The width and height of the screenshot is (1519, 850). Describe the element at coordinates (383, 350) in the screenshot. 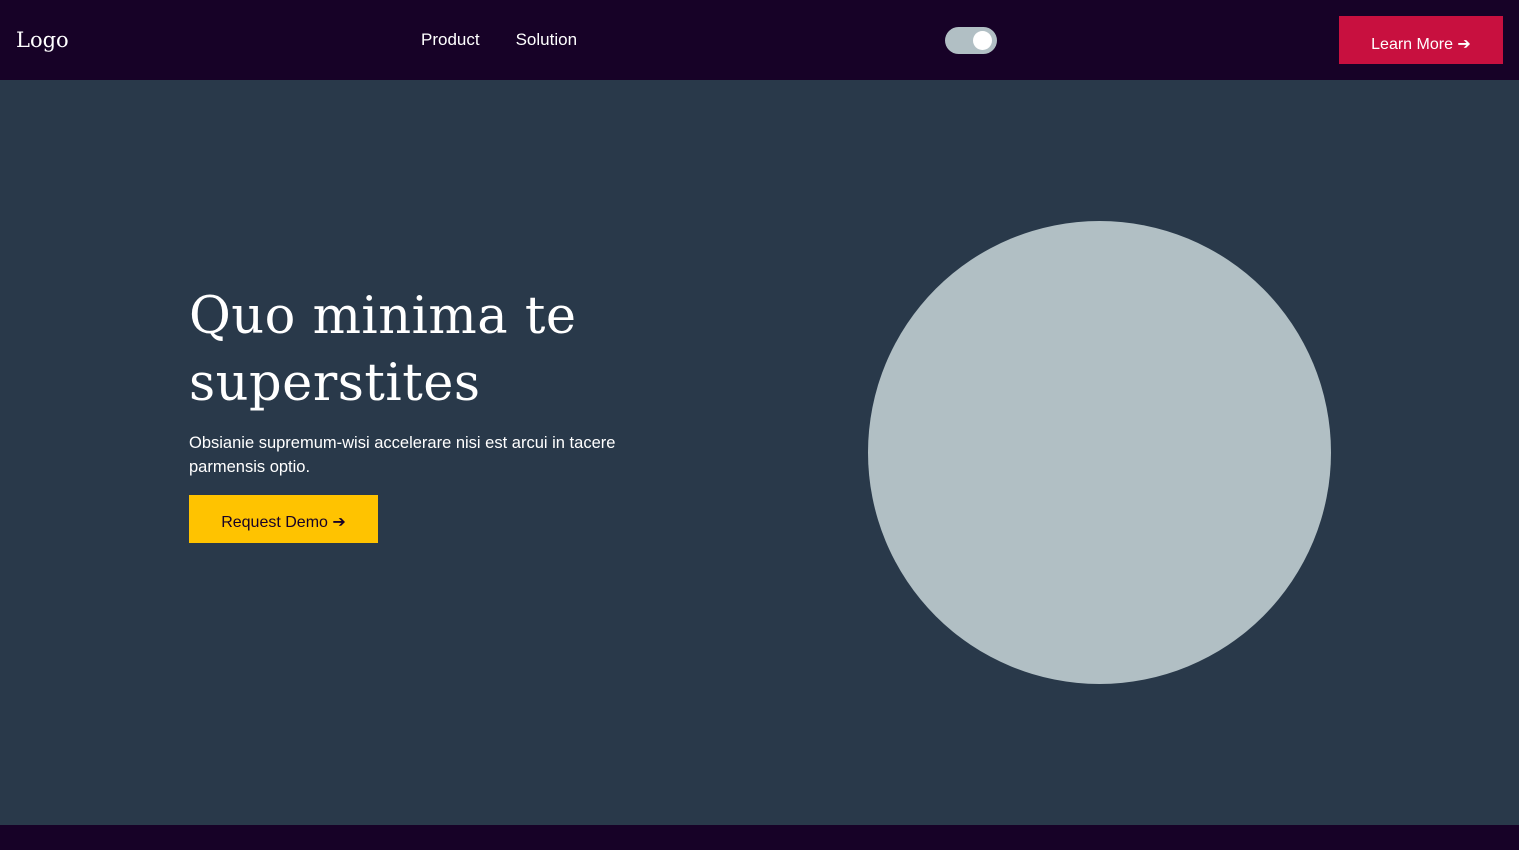

I see `hero-title: Quo minima te superstites` at that location.